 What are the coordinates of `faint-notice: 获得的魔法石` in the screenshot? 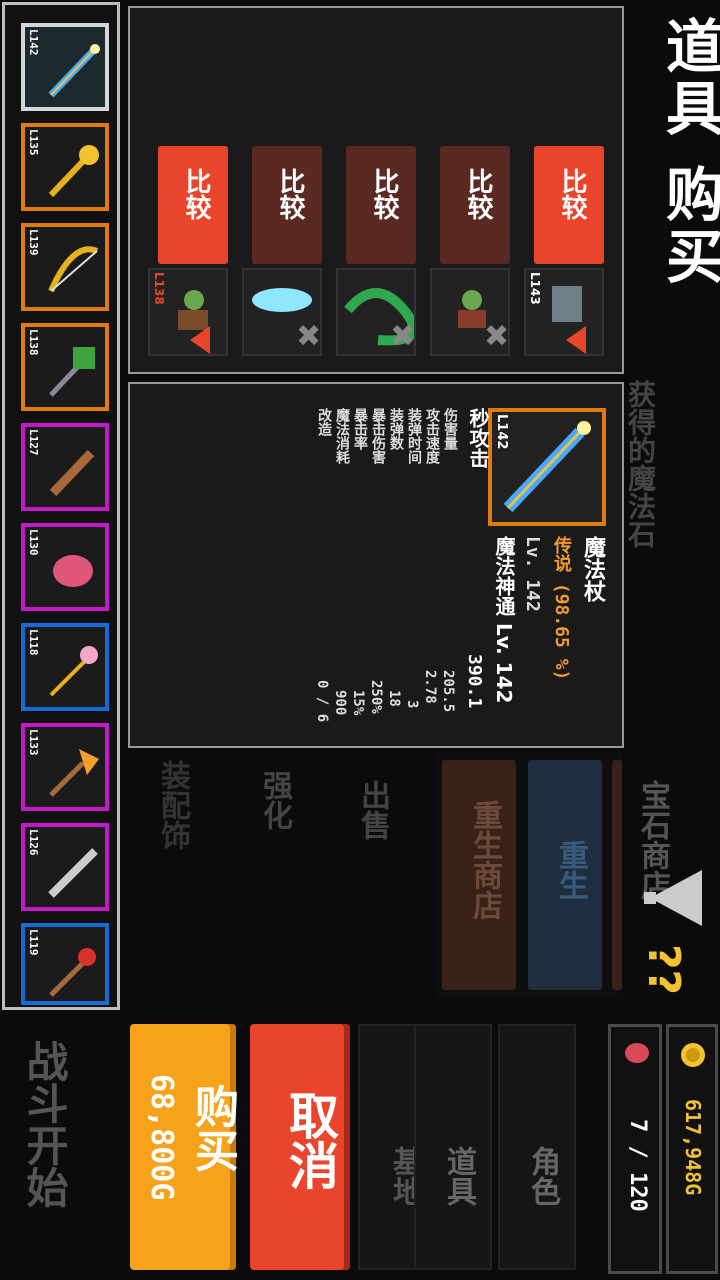 It's located at (640, 464).